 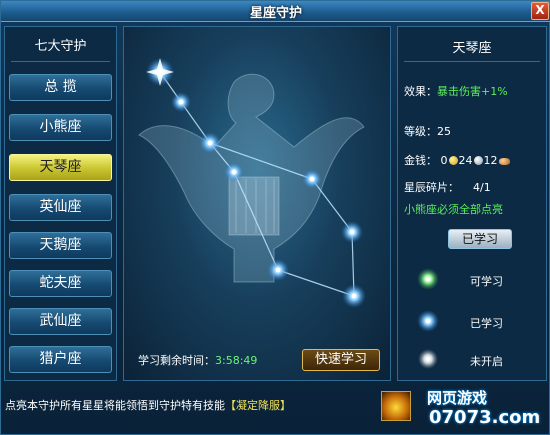 What do you see at coordinates (60, 321) in the screenshot?
I see `nav-item-hercules: 武仙座` at bounding box center [60, 321].